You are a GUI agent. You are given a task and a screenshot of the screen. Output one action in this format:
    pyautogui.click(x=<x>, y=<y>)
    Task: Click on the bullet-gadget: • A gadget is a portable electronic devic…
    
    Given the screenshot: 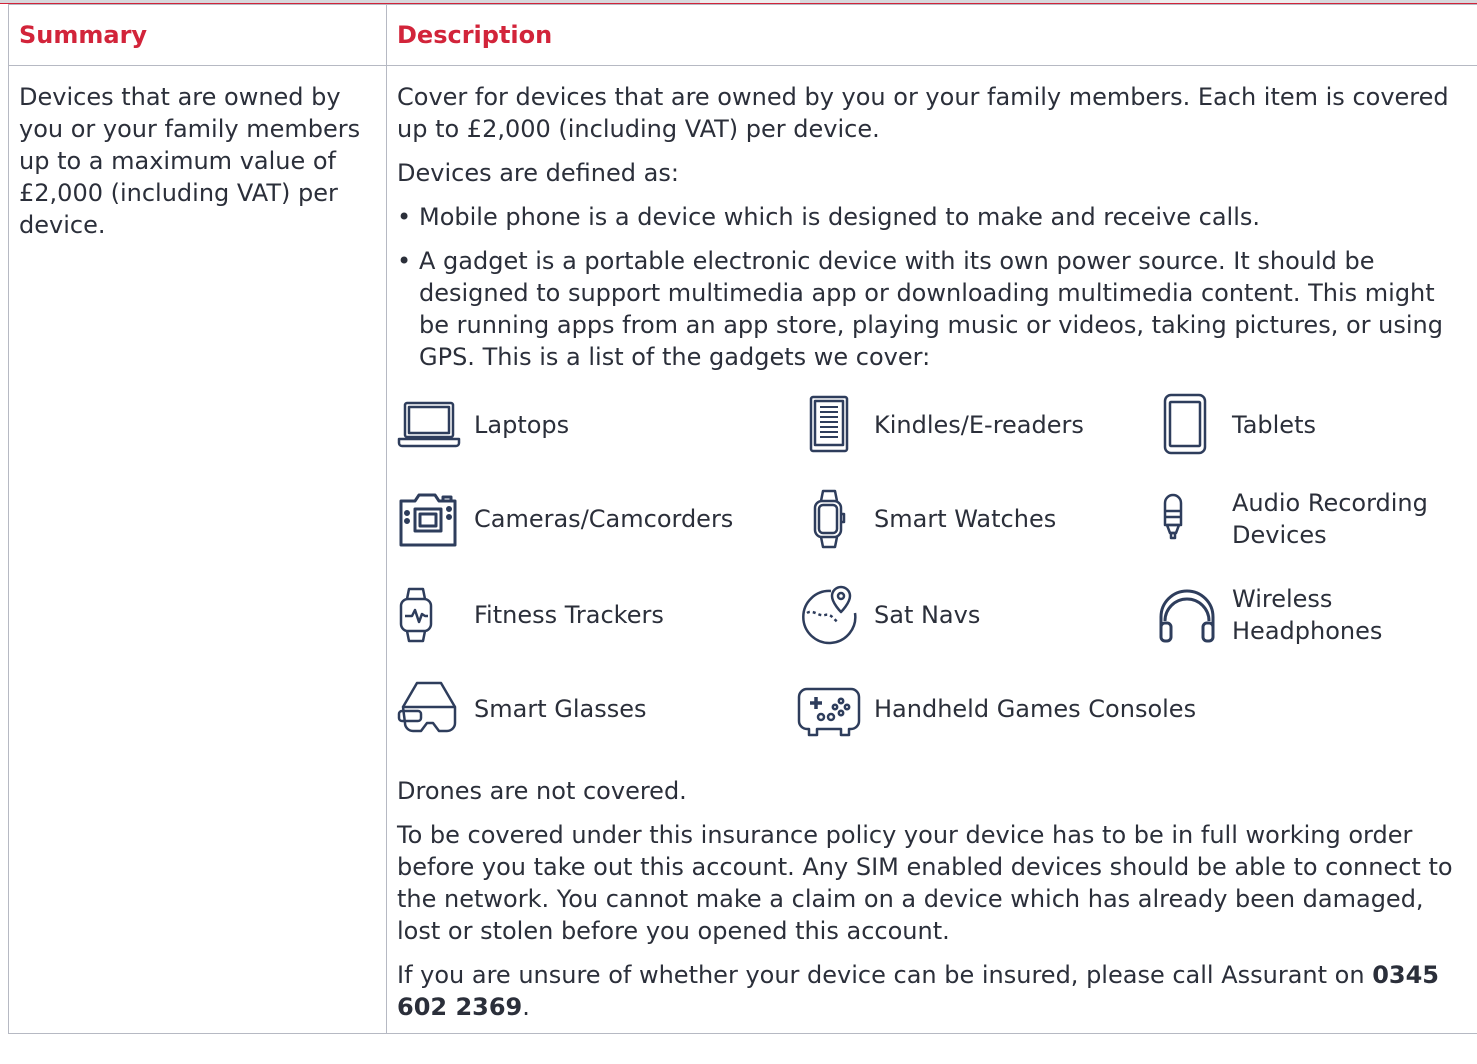 What is the action you would take?
    pyautogui.click(x=932, y=309)
    